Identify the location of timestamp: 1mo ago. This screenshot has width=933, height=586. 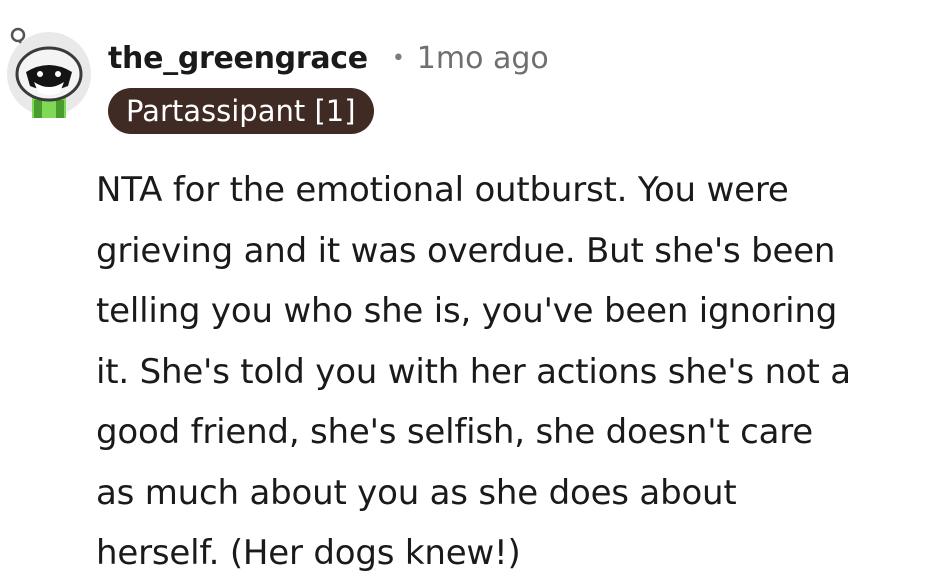
(483, 58).